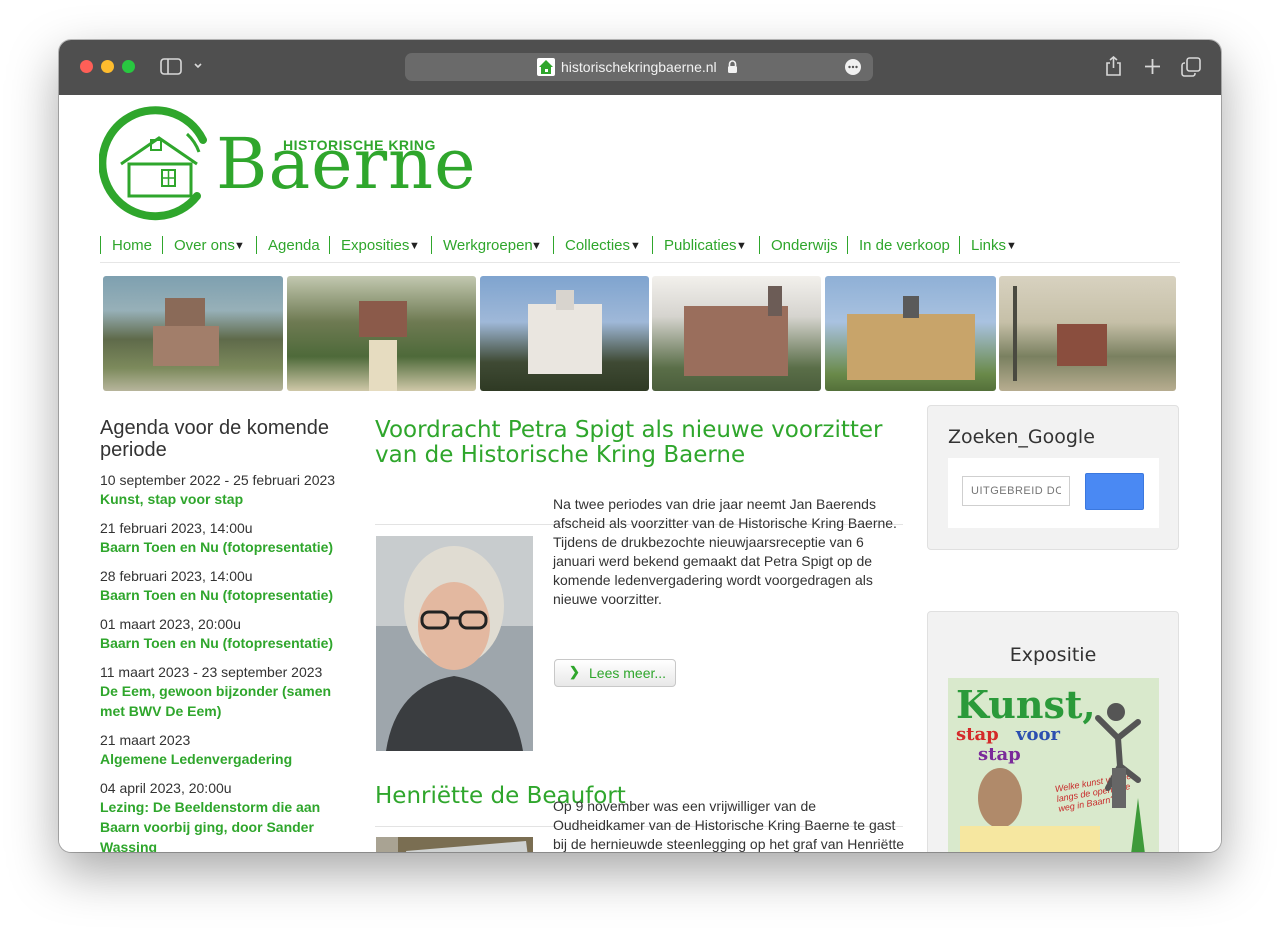  I want to click on banner-photo-avenue, so click(1087, 333).